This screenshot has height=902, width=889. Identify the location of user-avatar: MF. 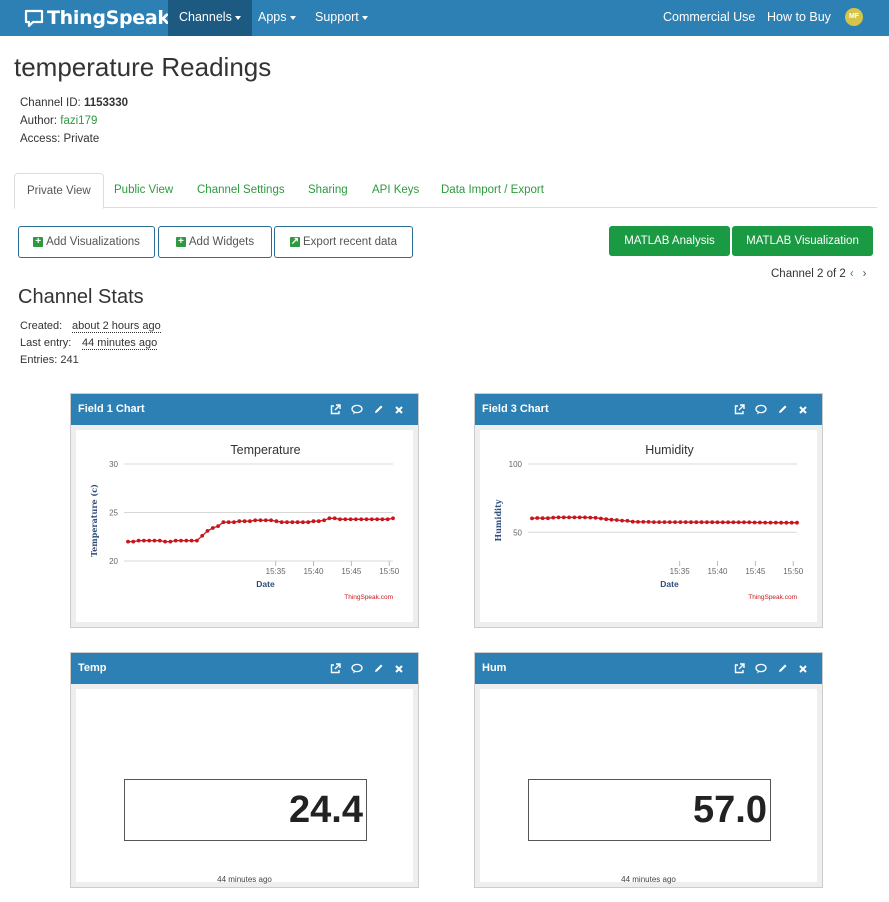
(854, 17).